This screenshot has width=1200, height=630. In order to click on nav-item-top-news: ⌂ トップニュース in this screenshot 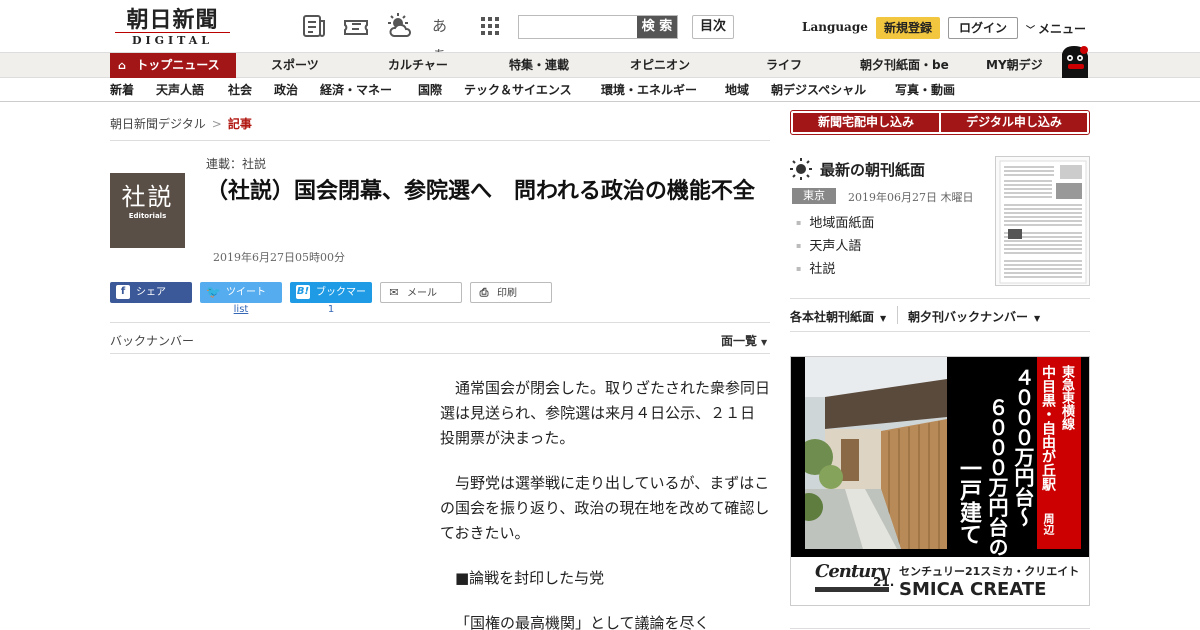, I will do `click(173, 65)`.